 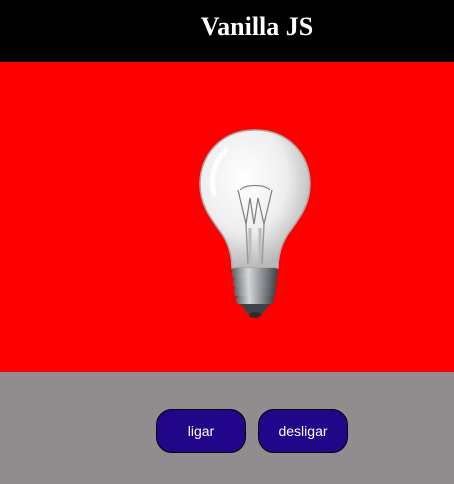 What do you see at coordinates (255, 223) in the screenshot?
I see `light-bulb-icon` at bounding box center [255, 223].